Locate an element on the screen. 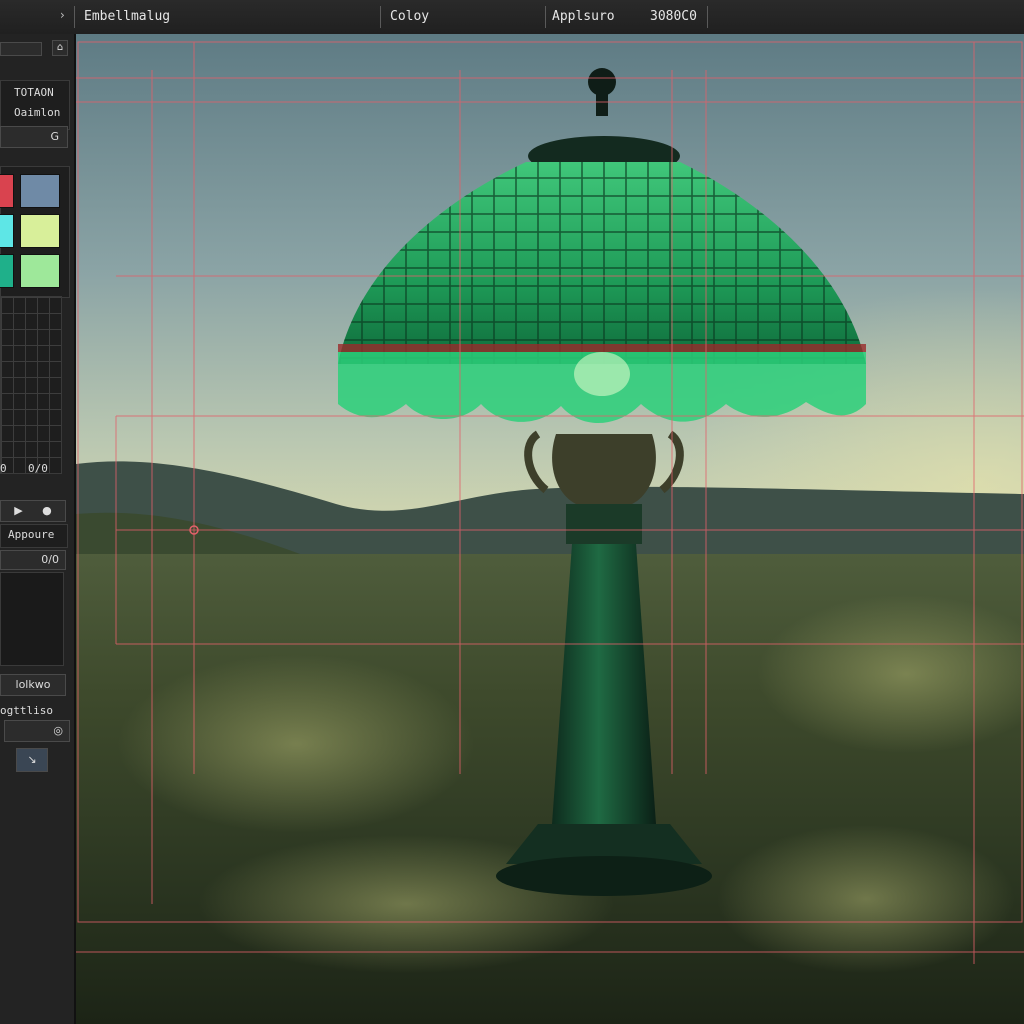 This screenshot has height=1024, width=1024. property-field: G is located at coordinates (34, 137).